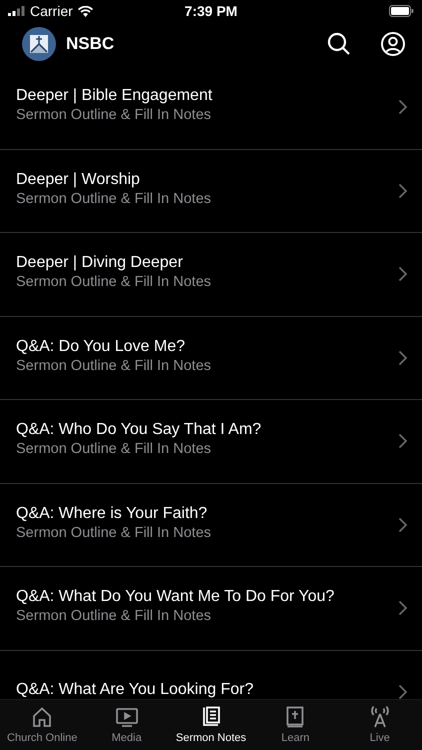  I want to click on sermon-item: Q&A: Do You Love Me? Sermon Outline & Fill In Notes, so click(211, 358).